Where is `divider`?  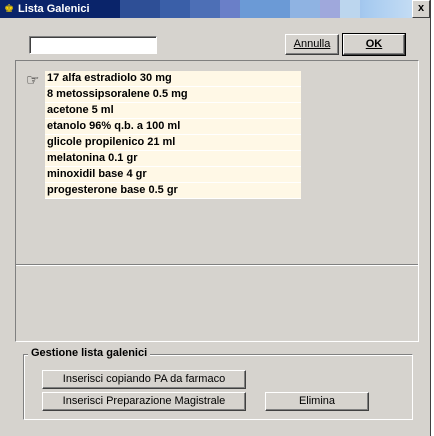 divider is located at coordinates (217, 265).